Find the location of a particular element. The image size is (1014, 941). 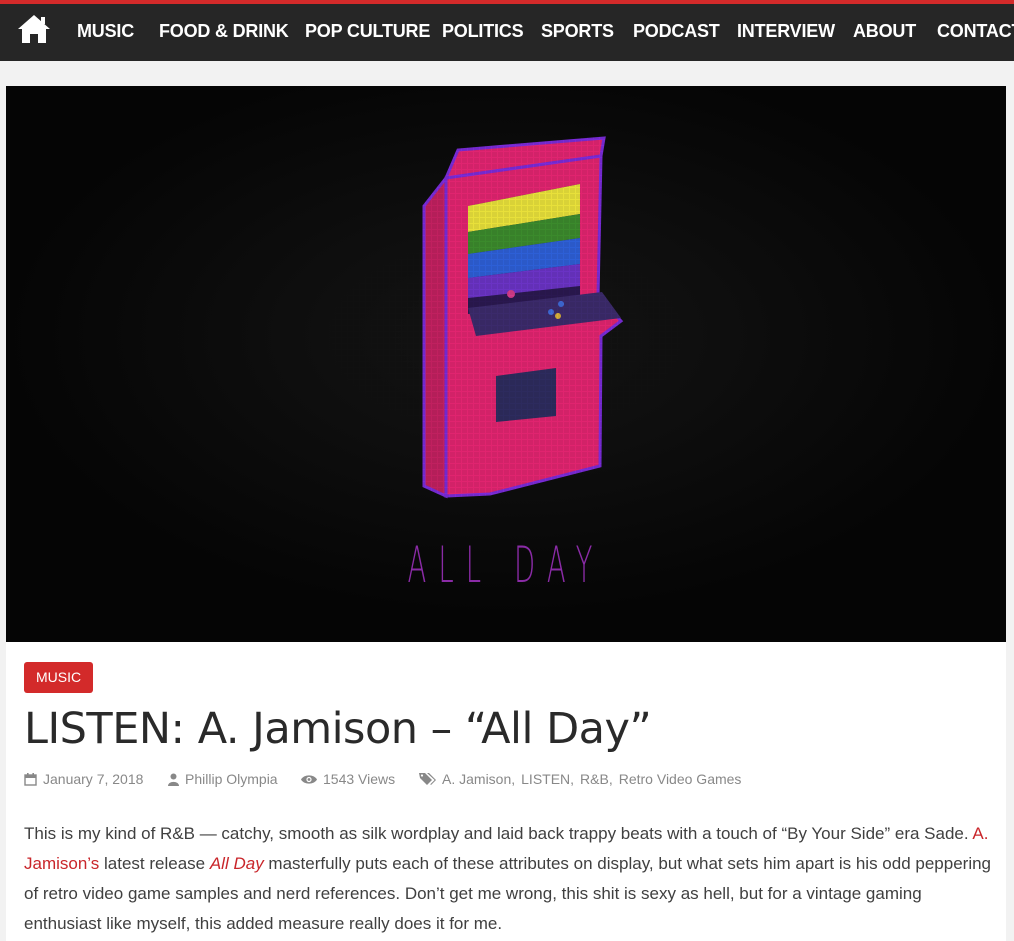

post-views: 1543 Views is located at coordinates (348, 779).